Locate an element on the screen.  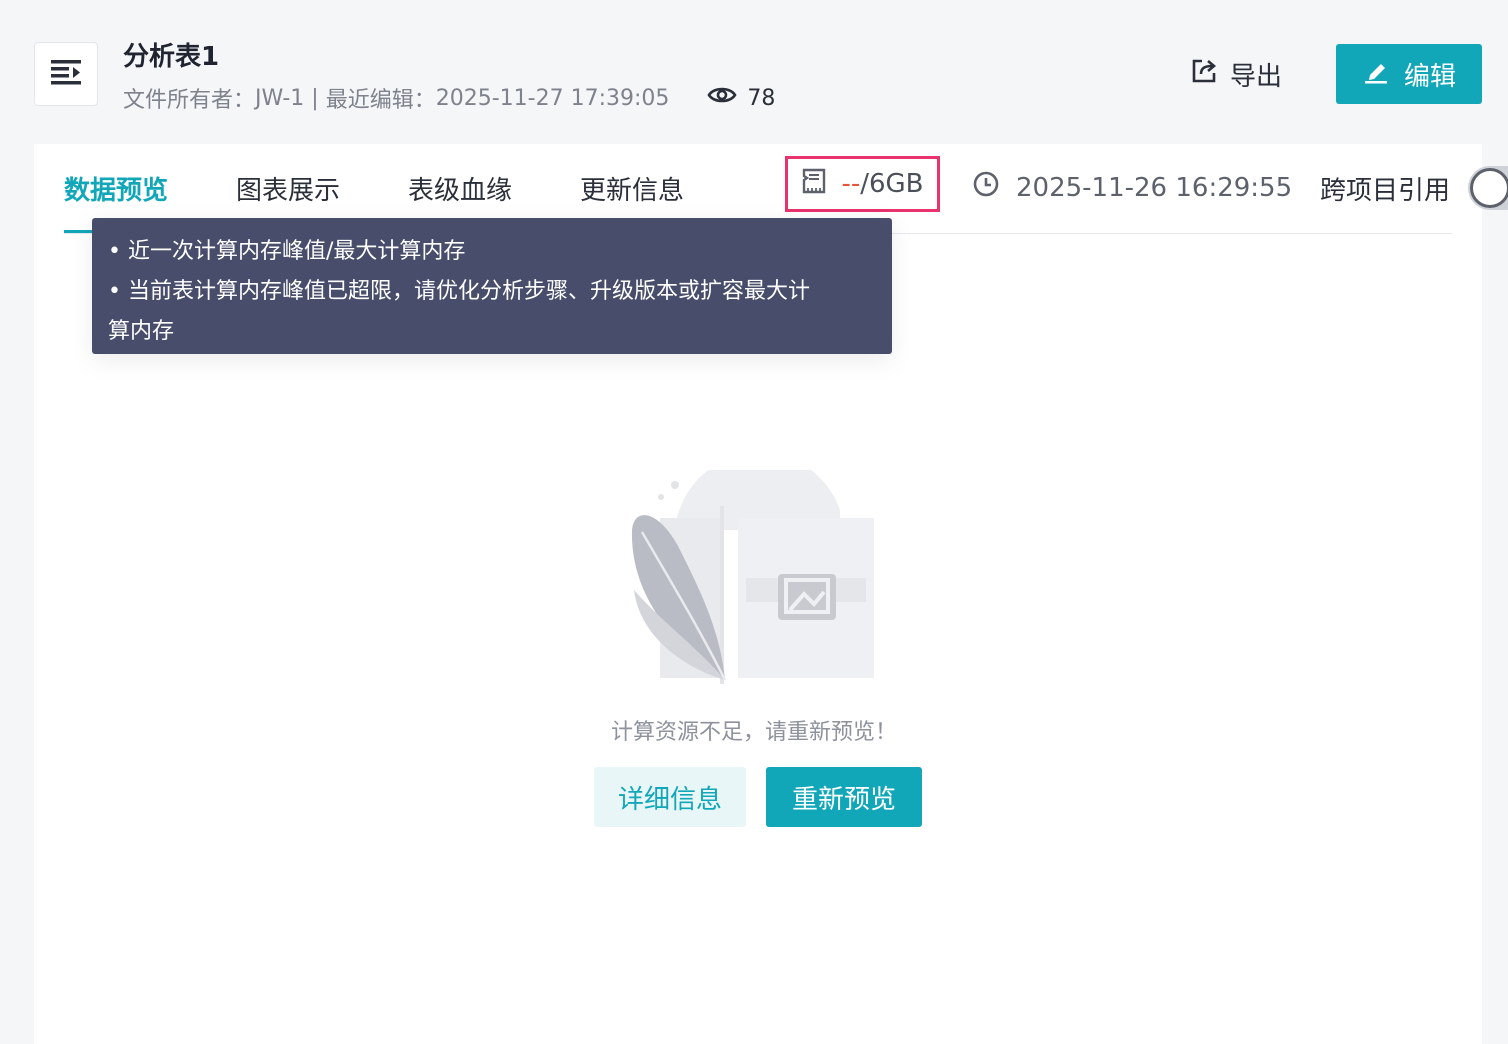
view-count: 78 is located at coordinates (741, 98).